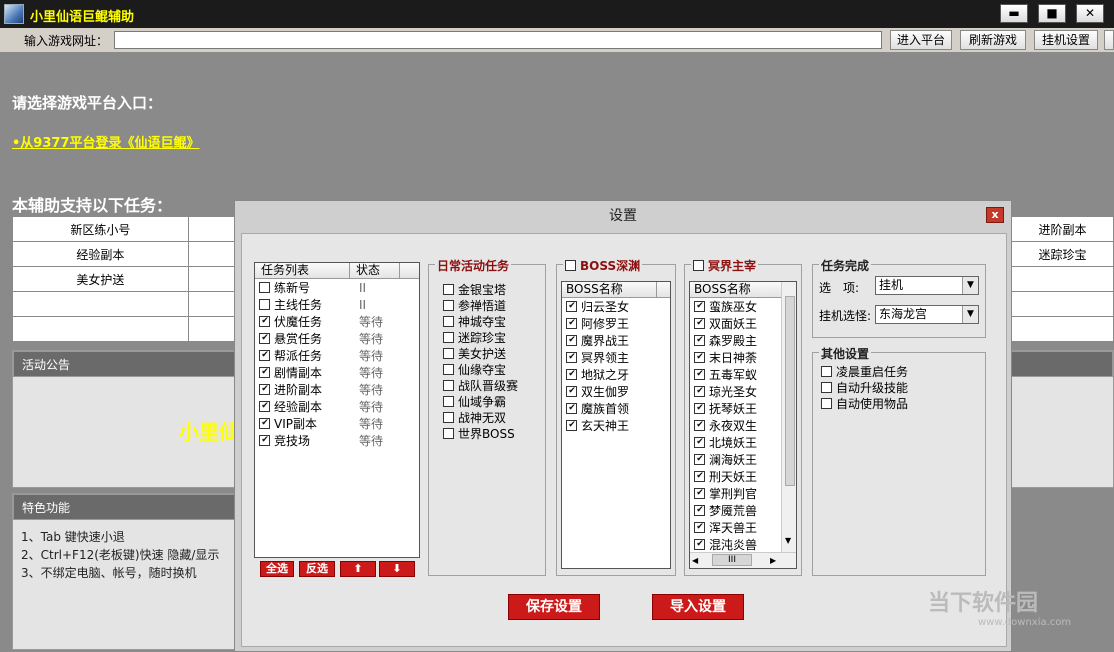 Image resolution: width=1114 pixels, height=652 pixels. Describe the element at coordinates (317, 569) in the screenshot. I see `invert-selection-button: 反选` at that location.